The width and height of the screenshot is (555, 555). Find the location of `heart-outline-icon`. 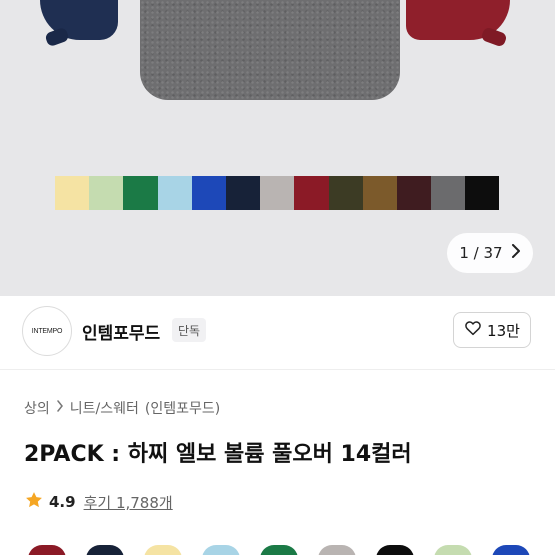

heart-outline-icon is located at coordinates (473, 330).